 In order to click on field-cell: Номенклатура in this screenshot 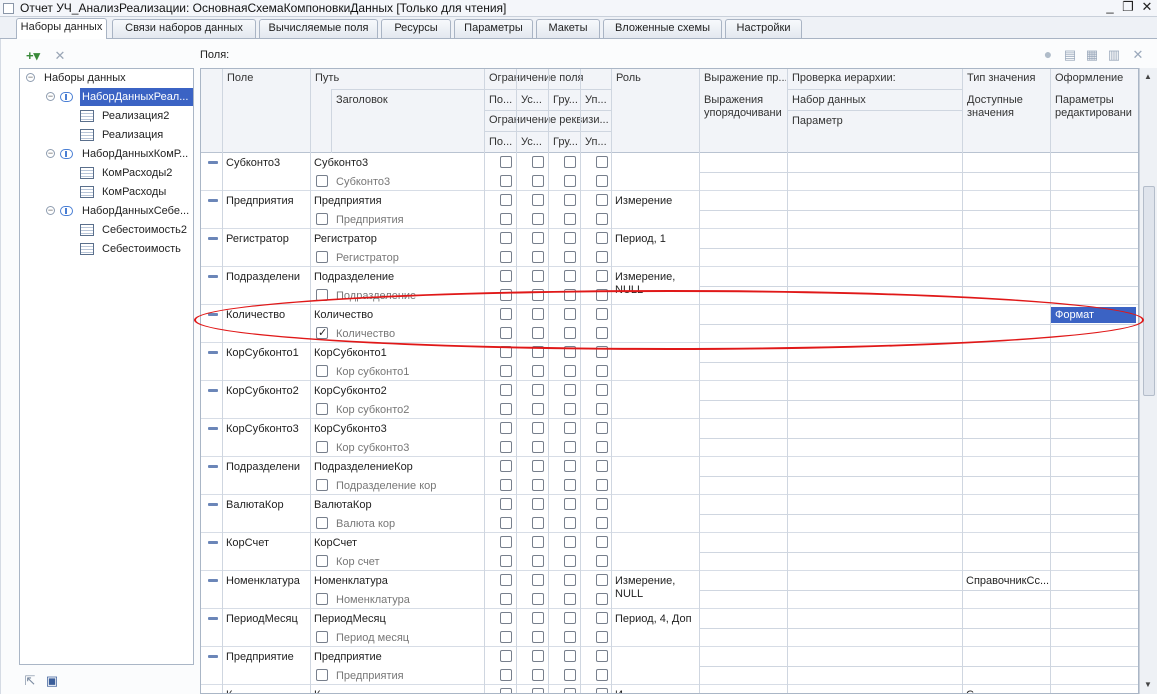, I will do `click(268, 581)`.